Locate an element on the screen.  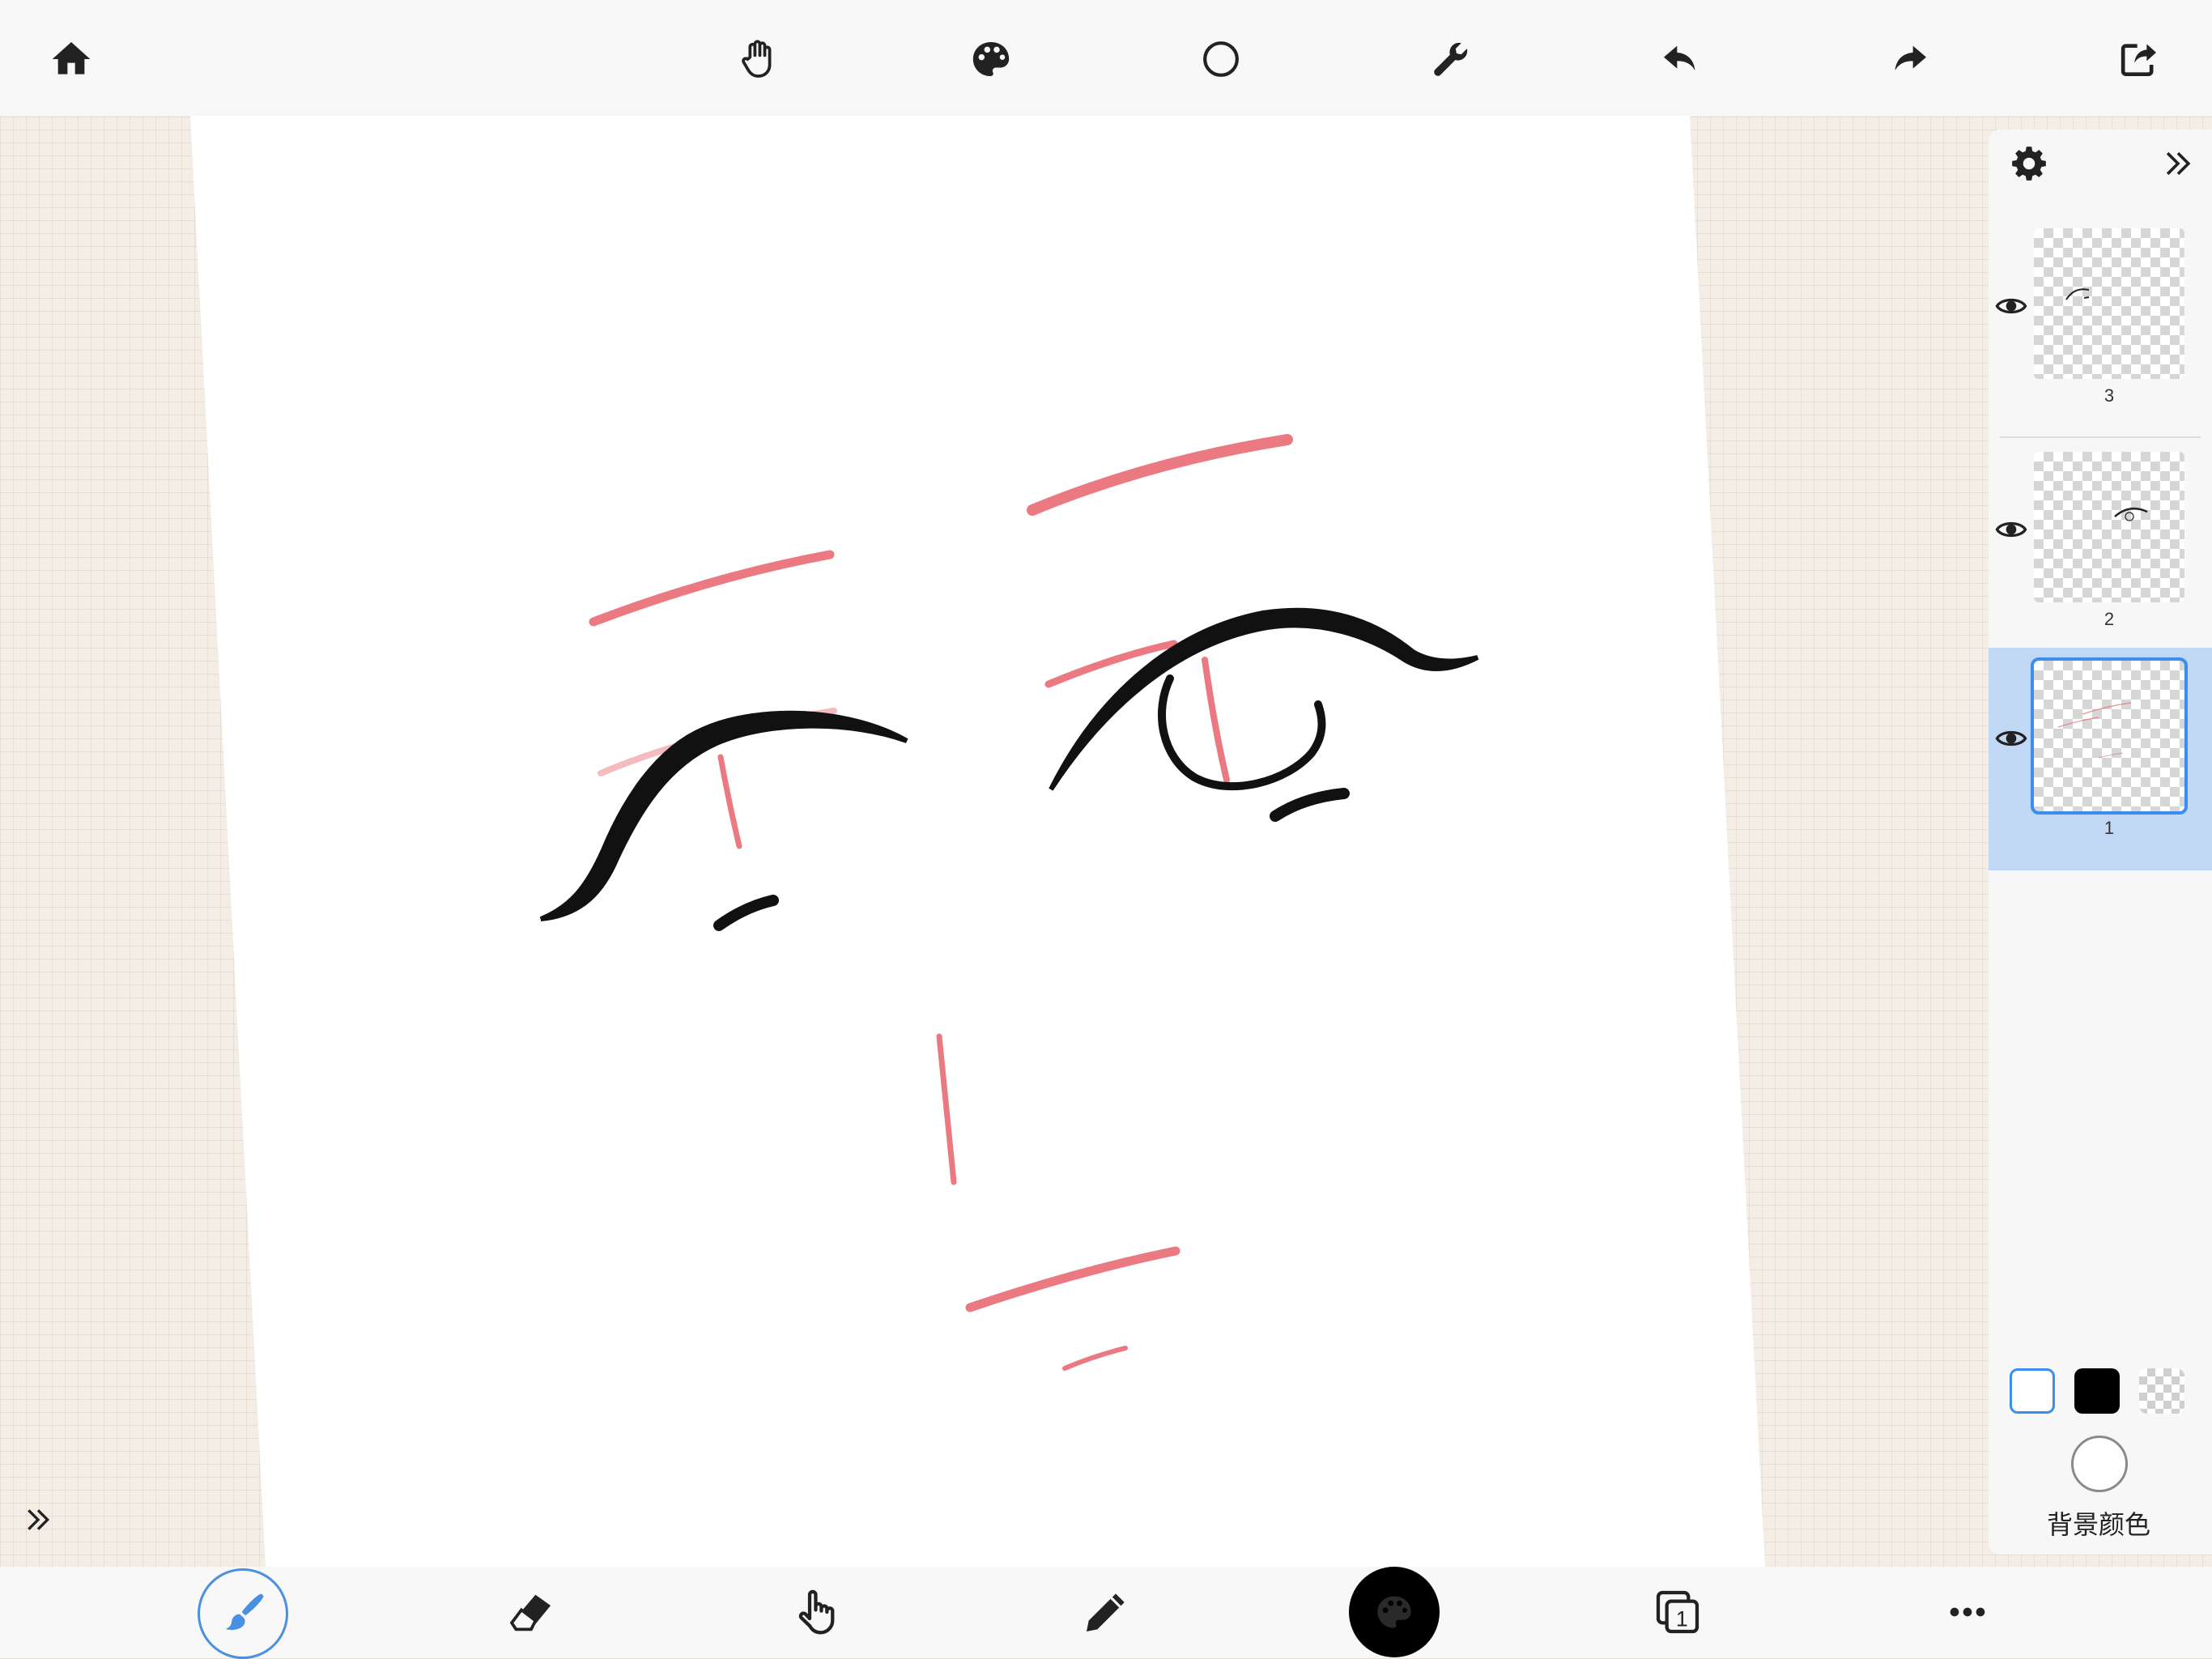
pencil-icon is located at coordinates (1106, 1612).